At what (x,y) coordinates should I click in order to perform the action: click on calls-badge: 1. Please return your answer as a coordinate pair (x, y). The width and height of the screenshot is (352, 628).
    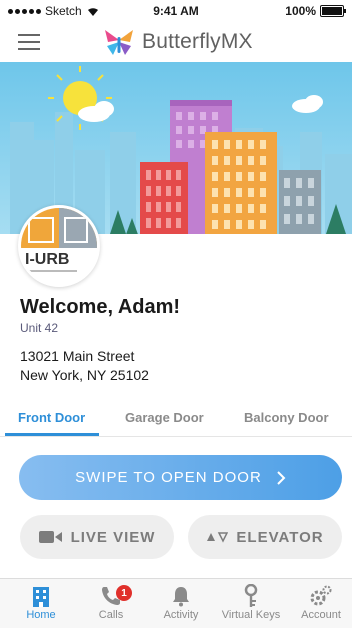
    Looking at the image, I should click on (124, 593).